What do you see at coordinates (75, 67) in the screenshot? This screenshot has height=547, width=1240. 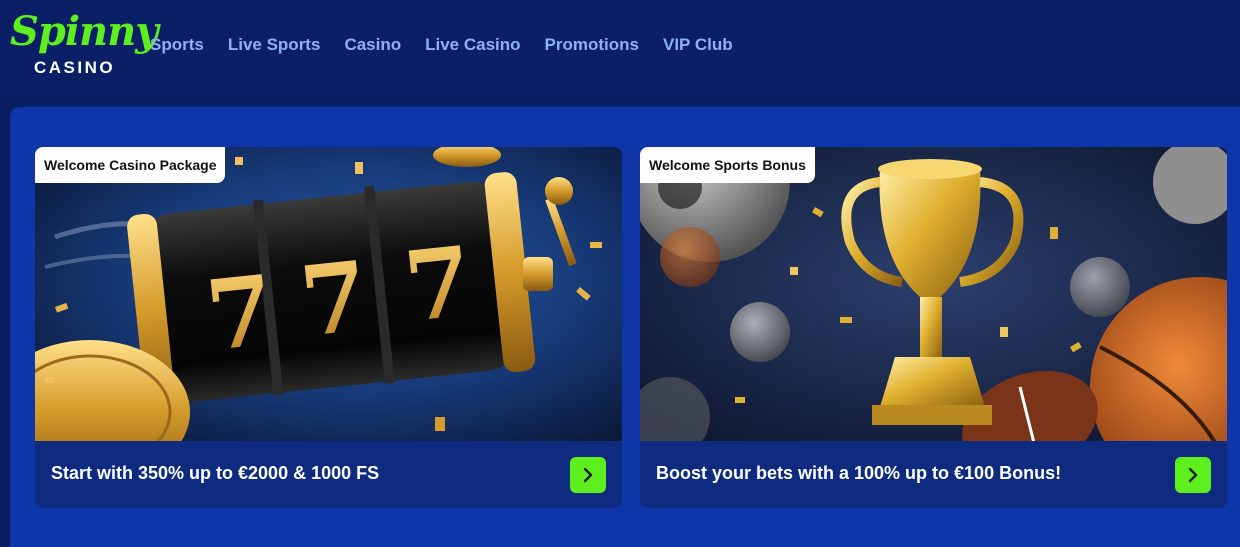 I see `logo-subtitle: CASINO` at bounding box center [75, 67].